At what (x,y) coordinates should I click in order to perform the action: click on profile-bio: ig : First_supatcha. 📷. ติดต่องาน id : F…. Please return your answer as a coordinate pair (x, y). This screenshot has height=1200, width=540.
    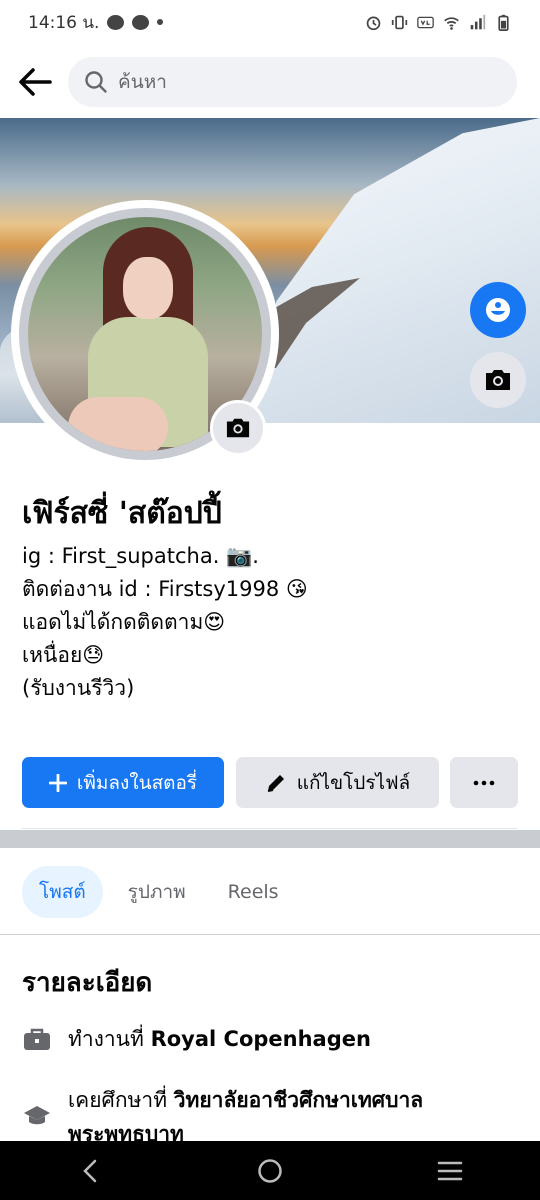
    Looking at the image, I should click on (165, 622).